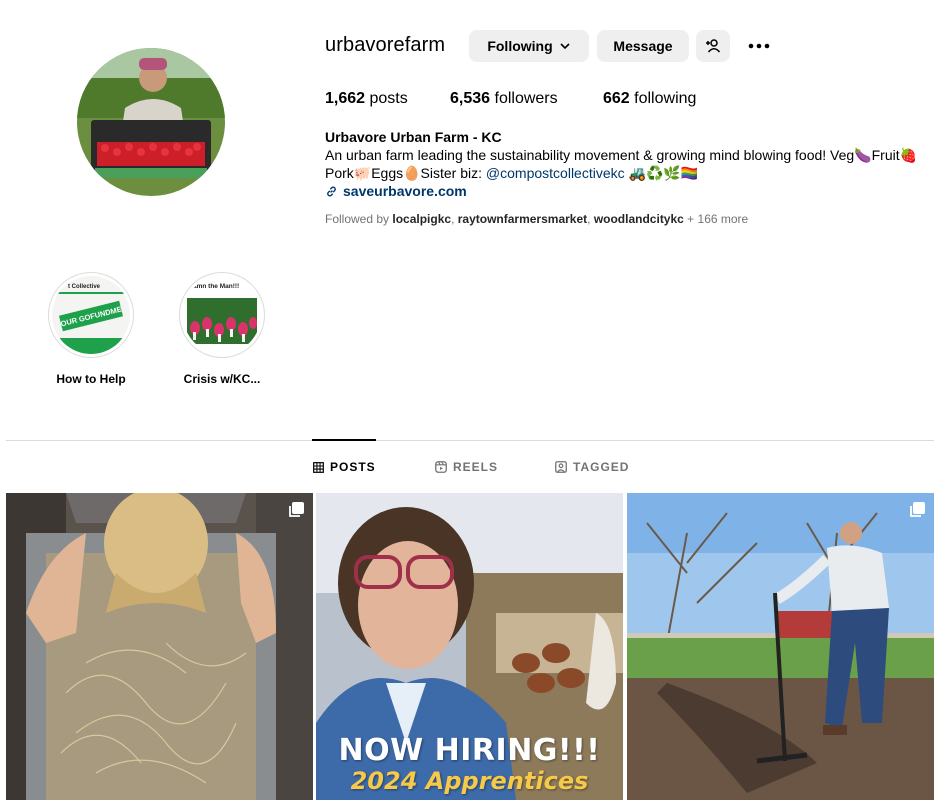 This screenshot has width=939, height=800. Describe the element at coordinates (441, 467) in the screenshot. I see `reels-icon` at that location.